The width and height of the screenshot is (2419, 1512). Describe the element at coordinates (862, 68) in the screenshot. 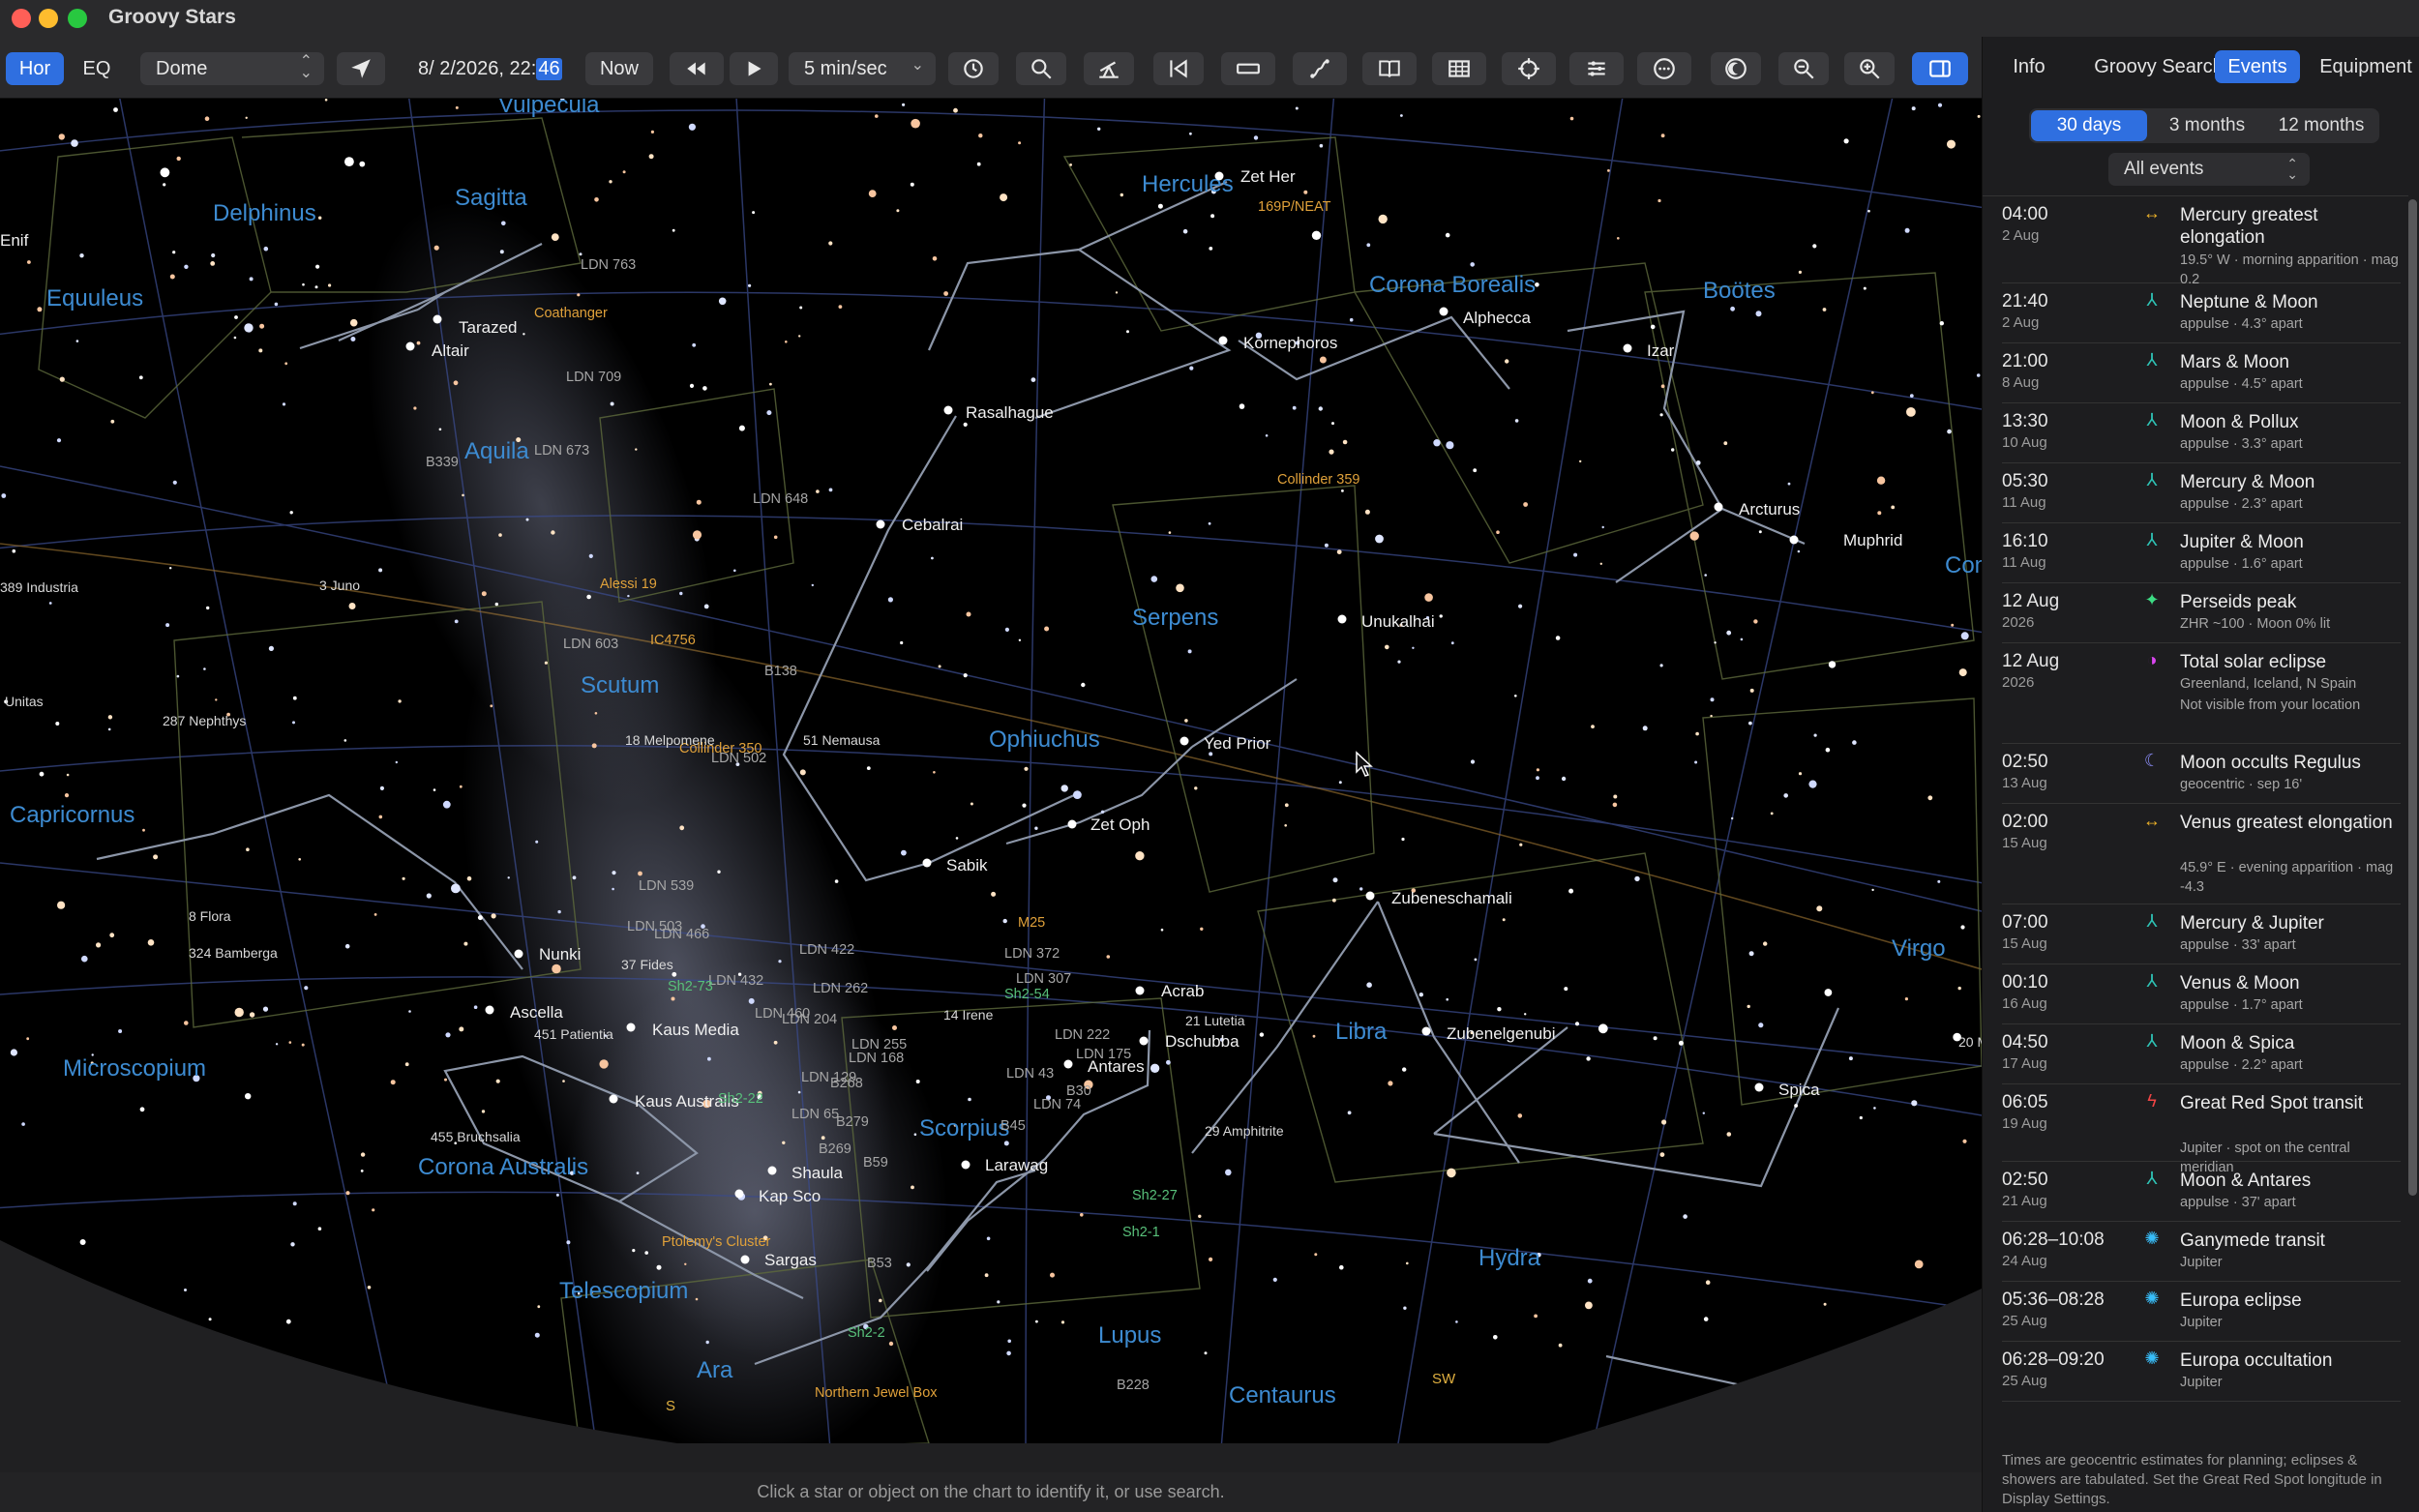

I see `speed-select: 5 min/sec ⌄` at that location.